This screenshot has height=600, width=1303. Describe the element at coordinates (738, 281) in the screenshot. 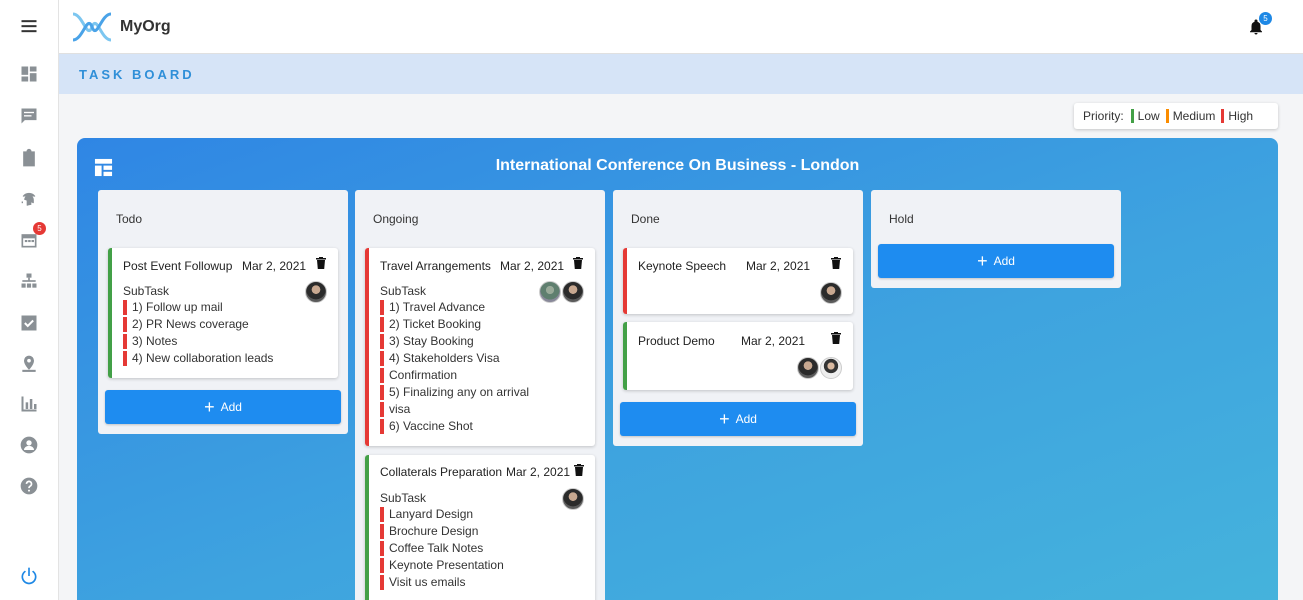

I see `task-card: Keynote Speech Mar 2, 2021` at that location.